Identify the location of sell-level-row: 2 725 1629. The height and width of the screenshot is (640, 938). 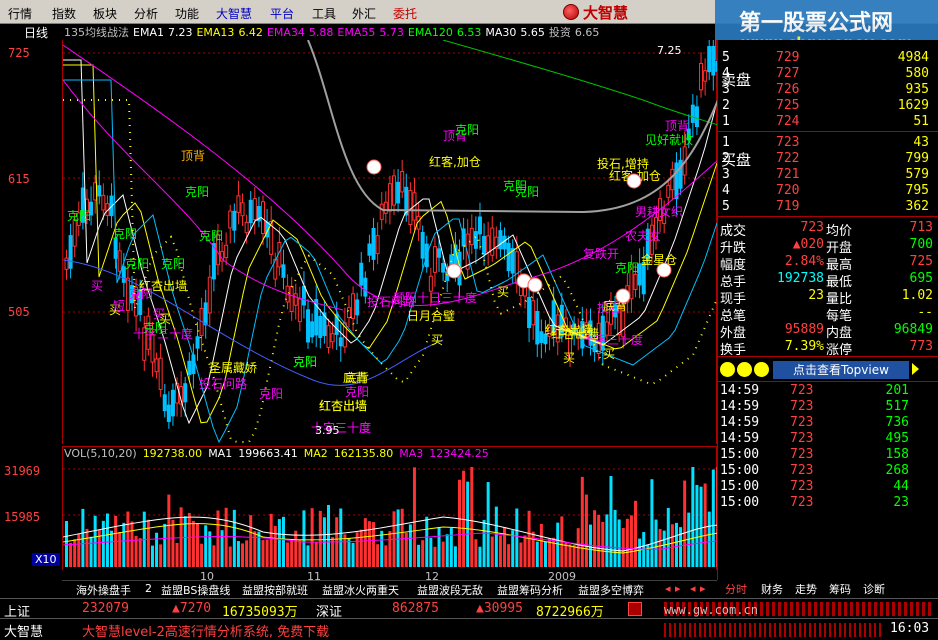
(828, 106).